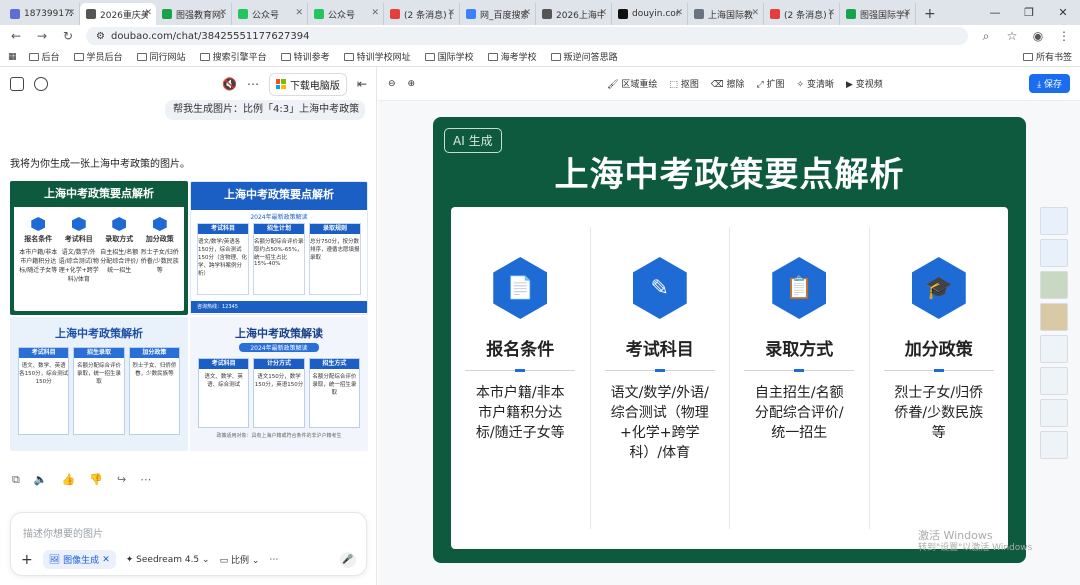 Image resolution: width=1080 pixels, height=585 pixels. What do you see at coordinates (42, 14) in the screenshot?
I see `browser-tab: 18739917226✕` at bounding box center [42, 14].